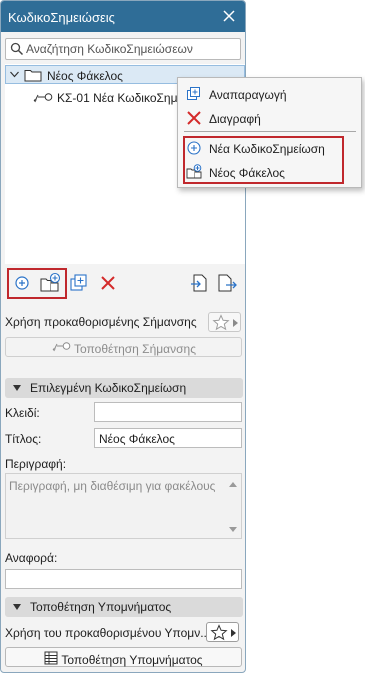 The height and width of the screenshot is (673, 365). Describe the element at coordinates (108, 388) in the screenshot. I see `selected-keynote-title: Επιλεγμένη ΚωδικοΣημείωση` at that location.